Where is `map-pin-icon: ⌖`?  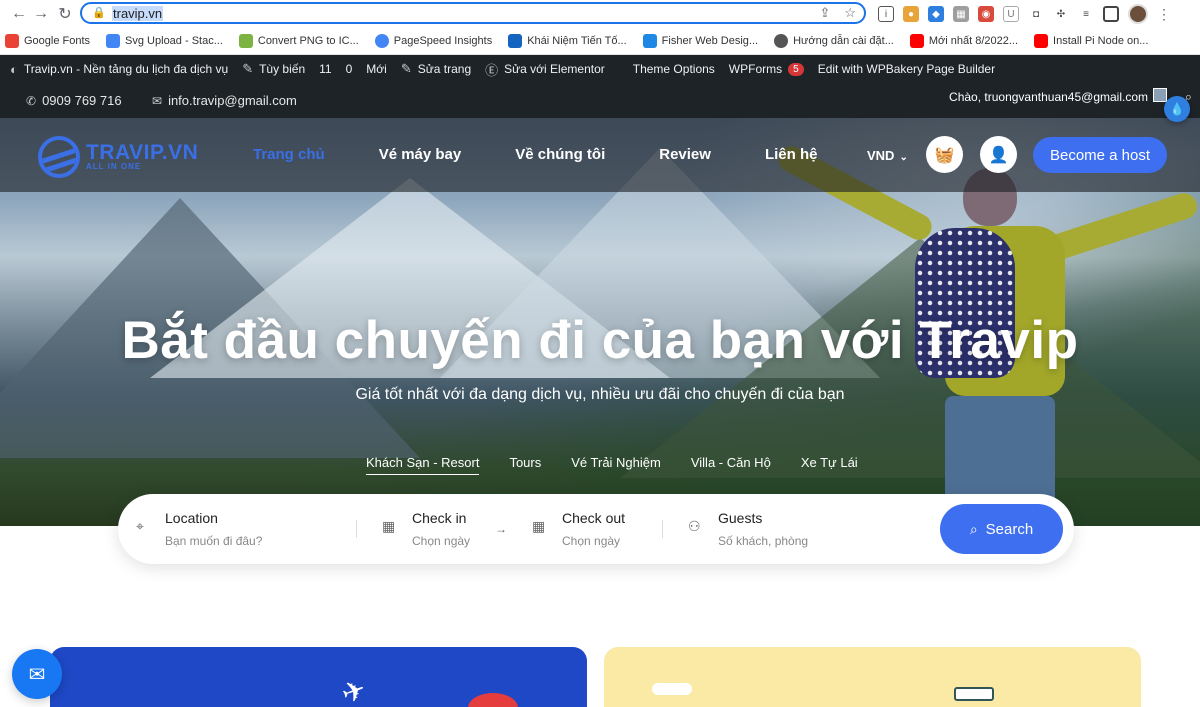
map-pin-icon: ⌖ is located at coordinates (140, 526).